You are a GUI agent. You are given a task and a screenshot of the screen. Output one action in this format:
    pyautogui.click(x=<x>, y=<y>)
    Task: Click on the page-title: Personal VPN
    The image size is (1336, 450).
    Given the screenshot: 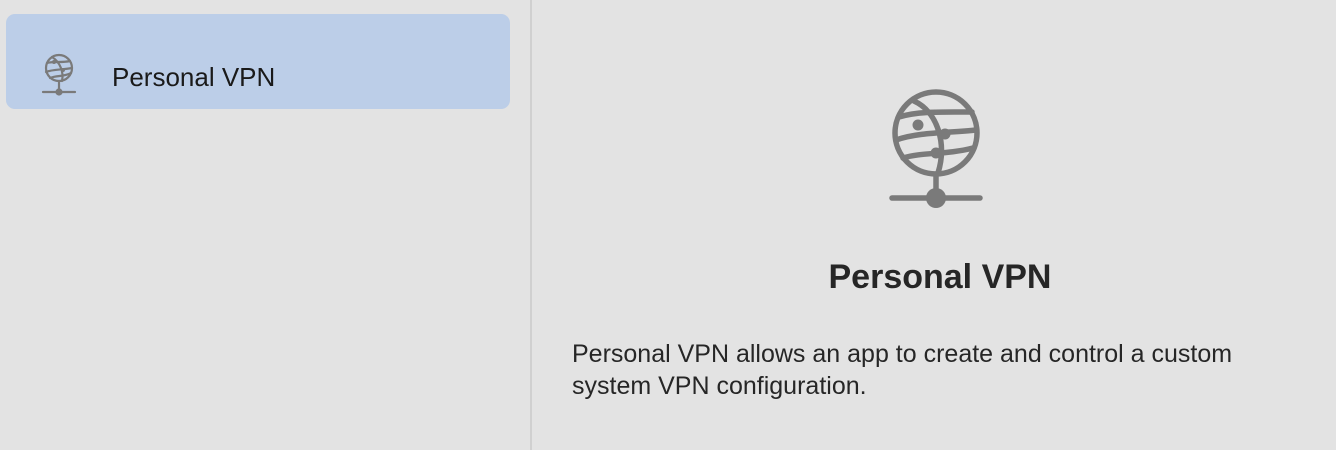 What is the action you would take?
    pyautogui.click(x=940, y=277)
    